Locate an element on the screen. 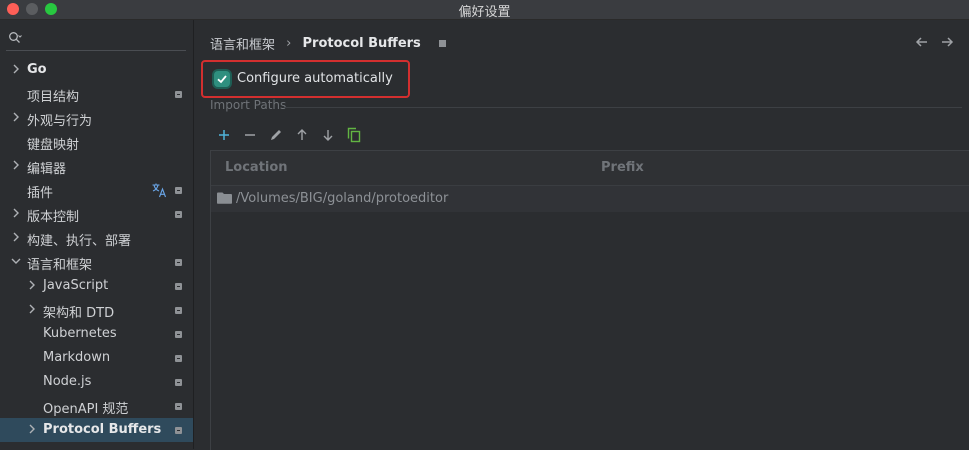  remove-icon is located at coordinates (250, 135).